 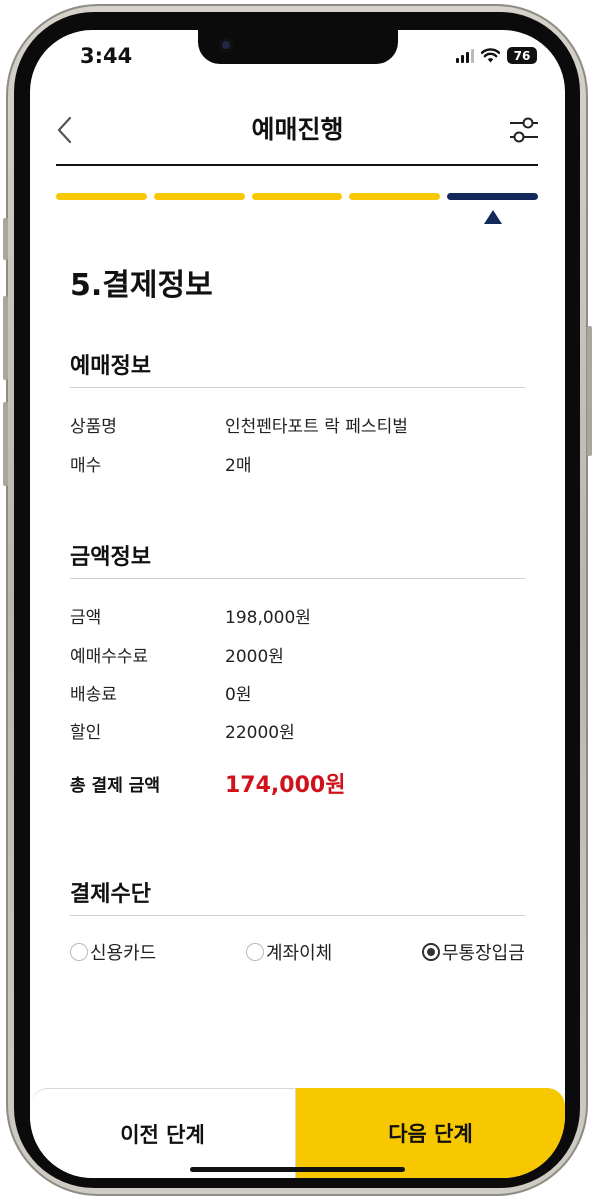 I want to click on camera-icon, so click(x=226, y=45).